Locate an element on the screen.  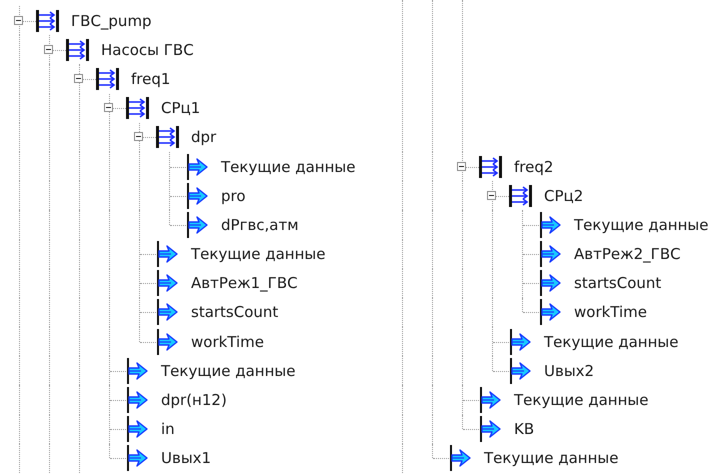
tree-item: pro is located at coordinates (233, 195).